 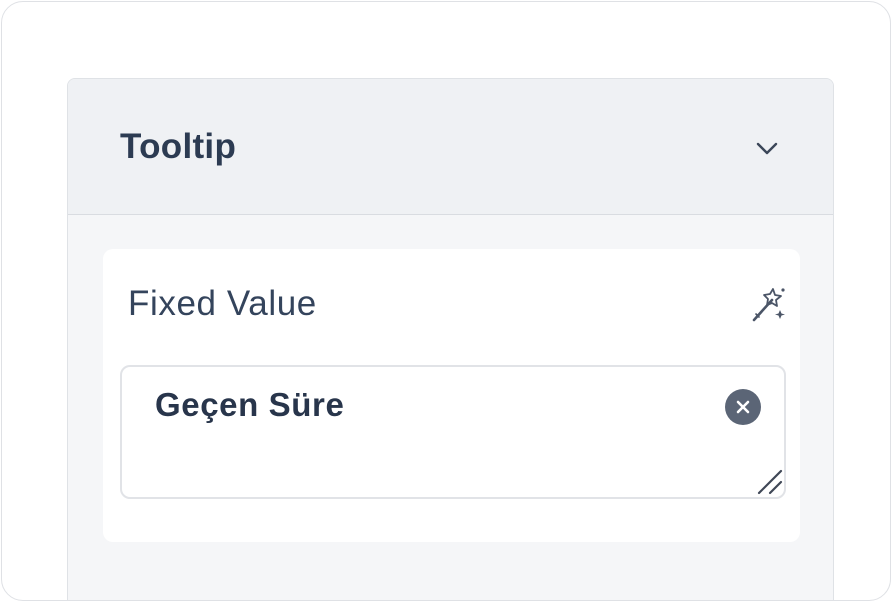 What do you see at coordinates (222, 303) in the screenshot?
I see `field-label: Fixed Value` at bounding box center [222, 303].